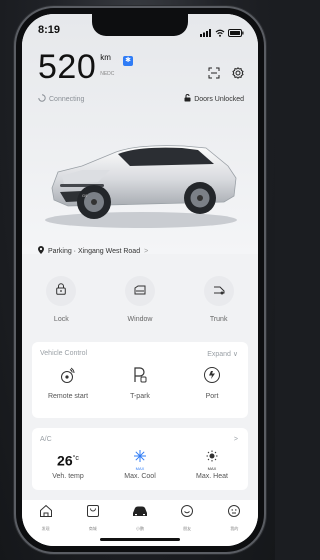  Describe the element at coordinates (140, 456) in the screenshot. I see `snowflake-icon` at that location.